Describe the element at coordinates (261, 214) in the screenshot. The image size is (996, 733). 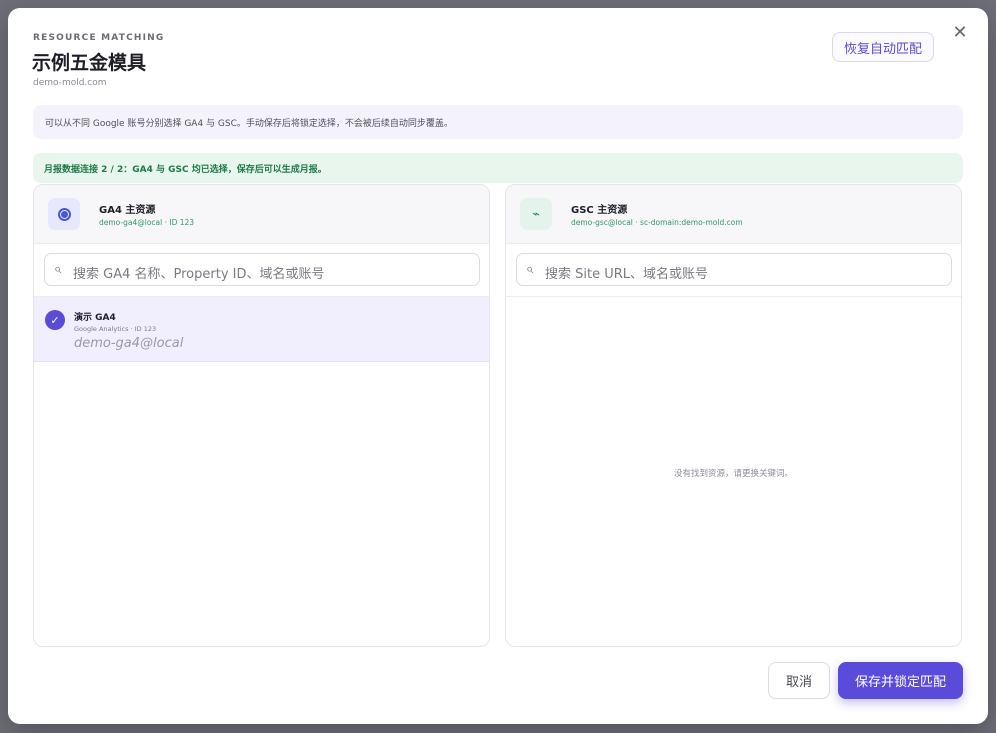
I see `ga4-panel-header: GA4 主资源 demo-ga4@local · ID 123` at that location.